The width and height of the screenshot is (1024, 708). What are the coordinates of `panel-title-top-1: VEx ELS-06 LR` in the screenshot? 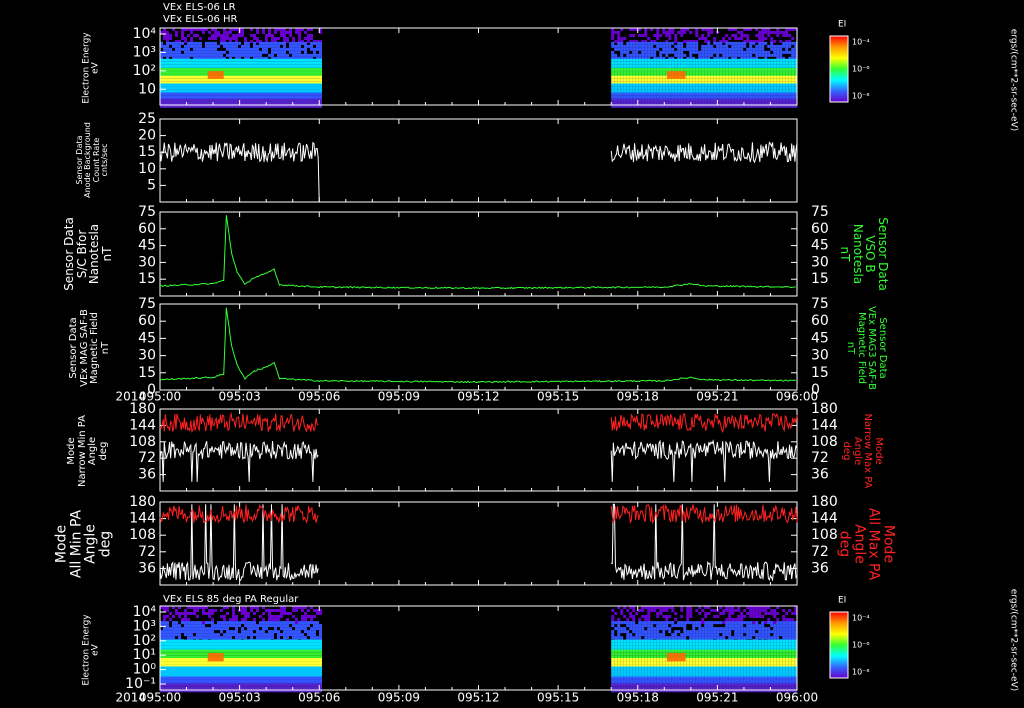 It's located at (199, 7).